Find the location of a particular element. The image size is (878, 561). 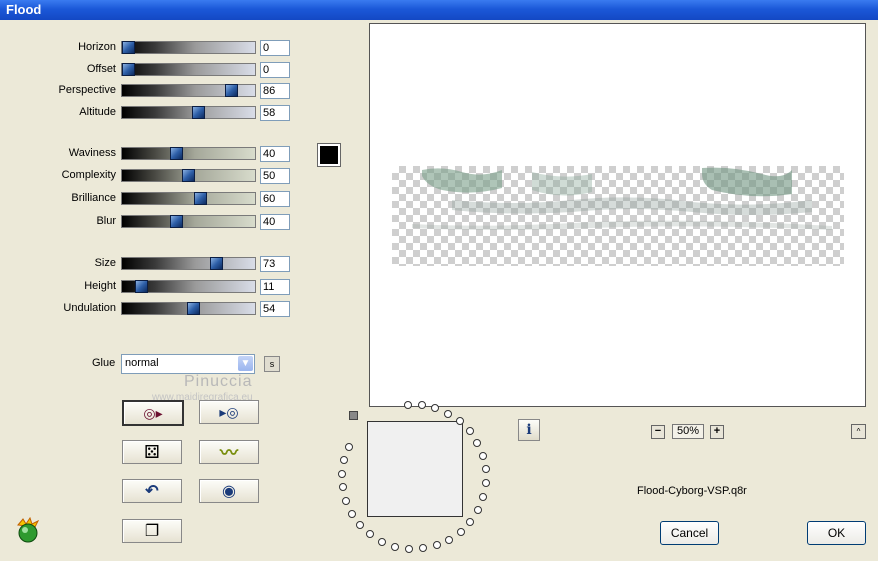

preview-image is located at coordinates (618, 216).